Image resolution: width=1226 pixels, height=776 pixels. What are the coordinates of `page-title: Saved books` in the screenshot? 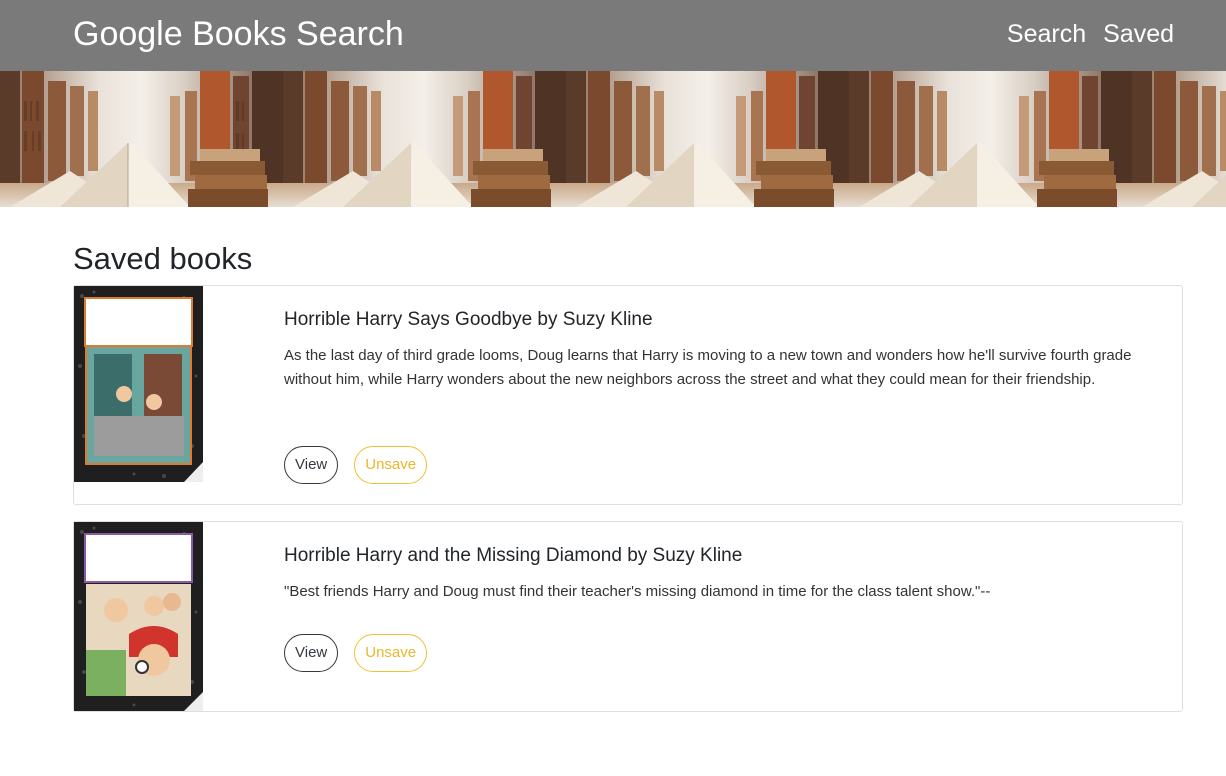 It's located at (163, 258).